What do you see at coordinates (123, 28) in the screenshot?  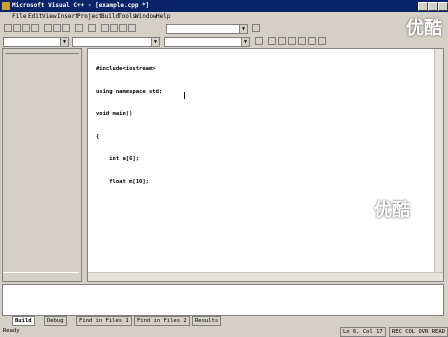 I see `window-list-icon` at bounding box center [123, 28].